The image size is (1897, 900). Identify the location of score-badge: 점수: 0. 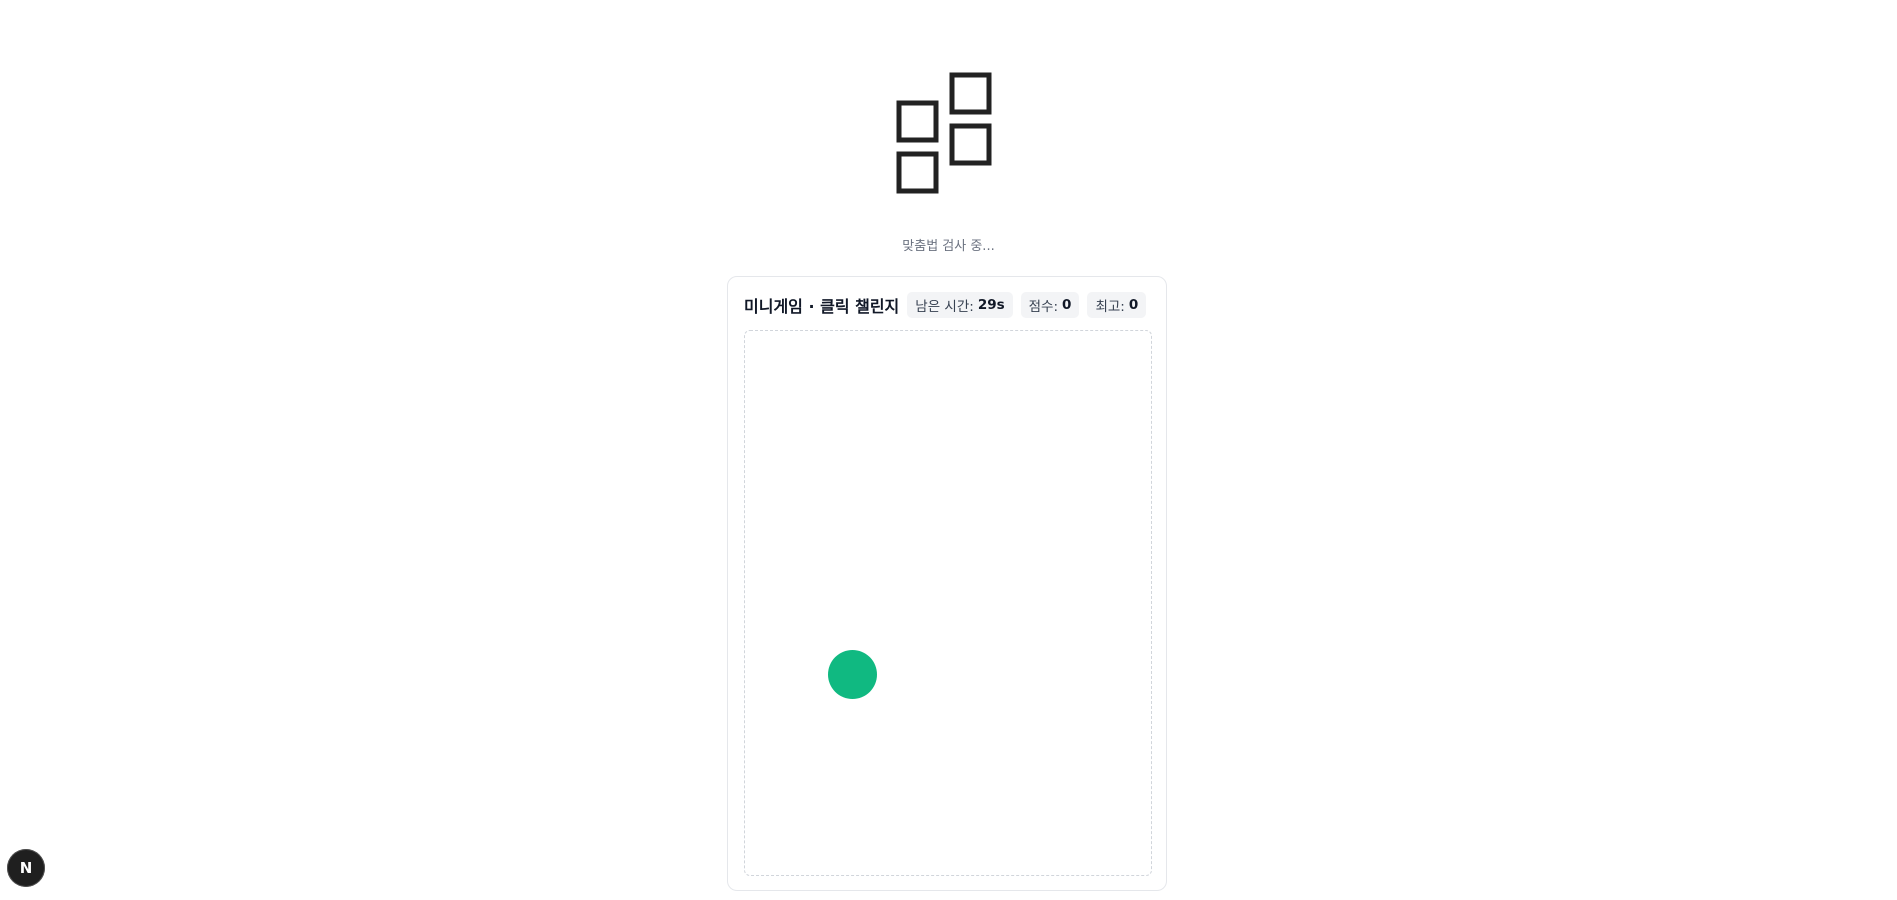
(1050, 305).